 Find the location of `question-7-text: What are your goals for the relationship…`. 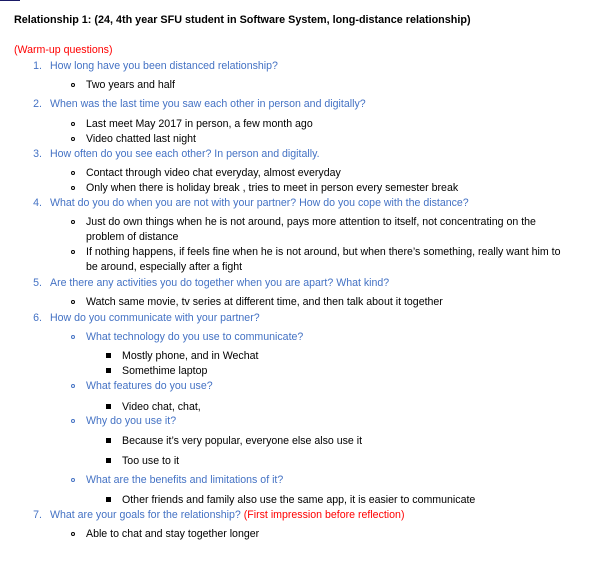

question-7-text: What are your goals for the relationship… is located at coordinates (145, 515).